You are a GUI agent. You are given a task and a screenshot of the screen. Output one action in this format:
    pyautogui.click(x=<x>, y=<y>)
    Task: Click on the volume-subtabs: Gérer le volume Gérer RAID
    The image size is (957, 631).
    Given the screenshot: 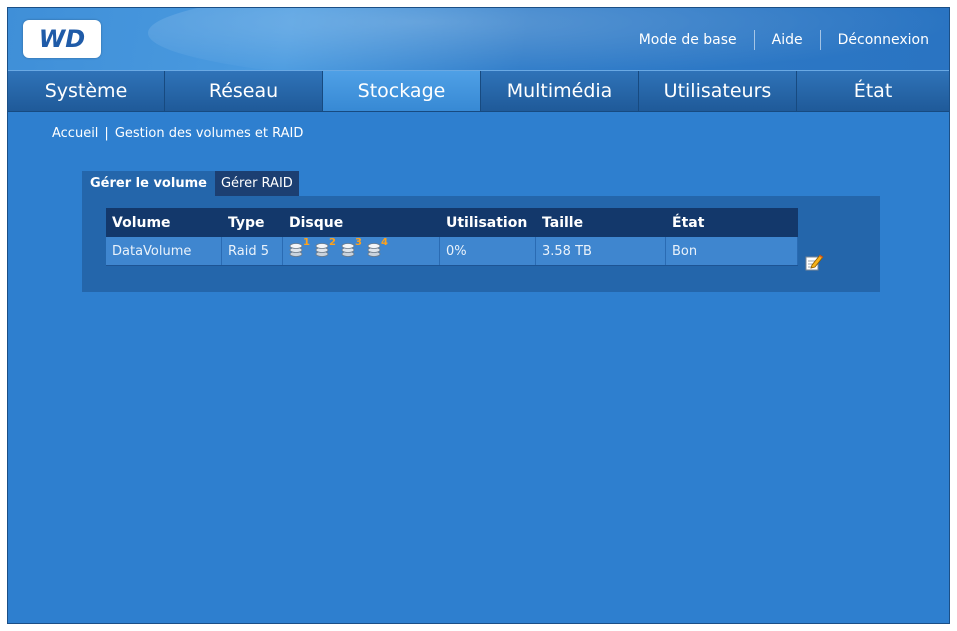 What is the action you would take?
    pyautogui.click(x=190, y=183)
    